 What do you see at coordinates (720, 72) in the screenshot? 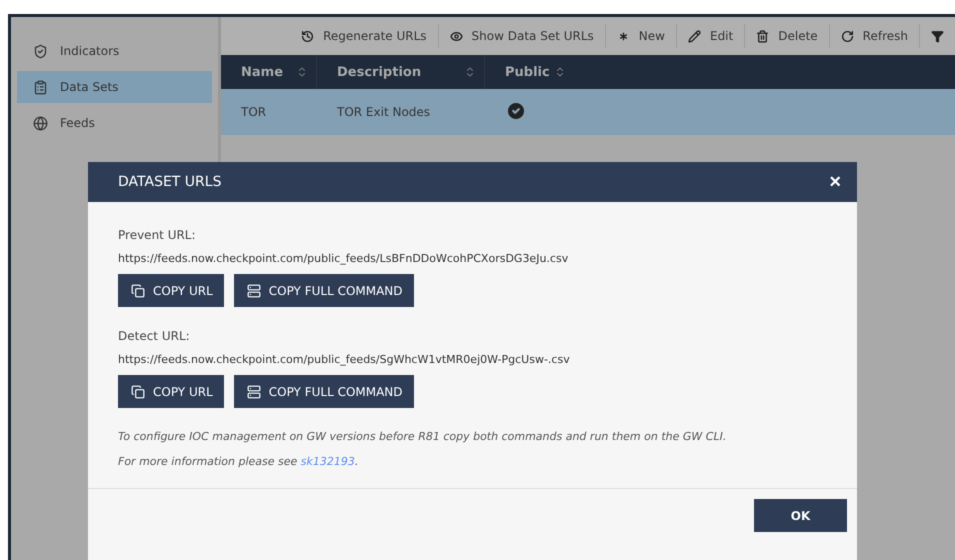
I see `column-header: Public` at bounding box center [720, 72].